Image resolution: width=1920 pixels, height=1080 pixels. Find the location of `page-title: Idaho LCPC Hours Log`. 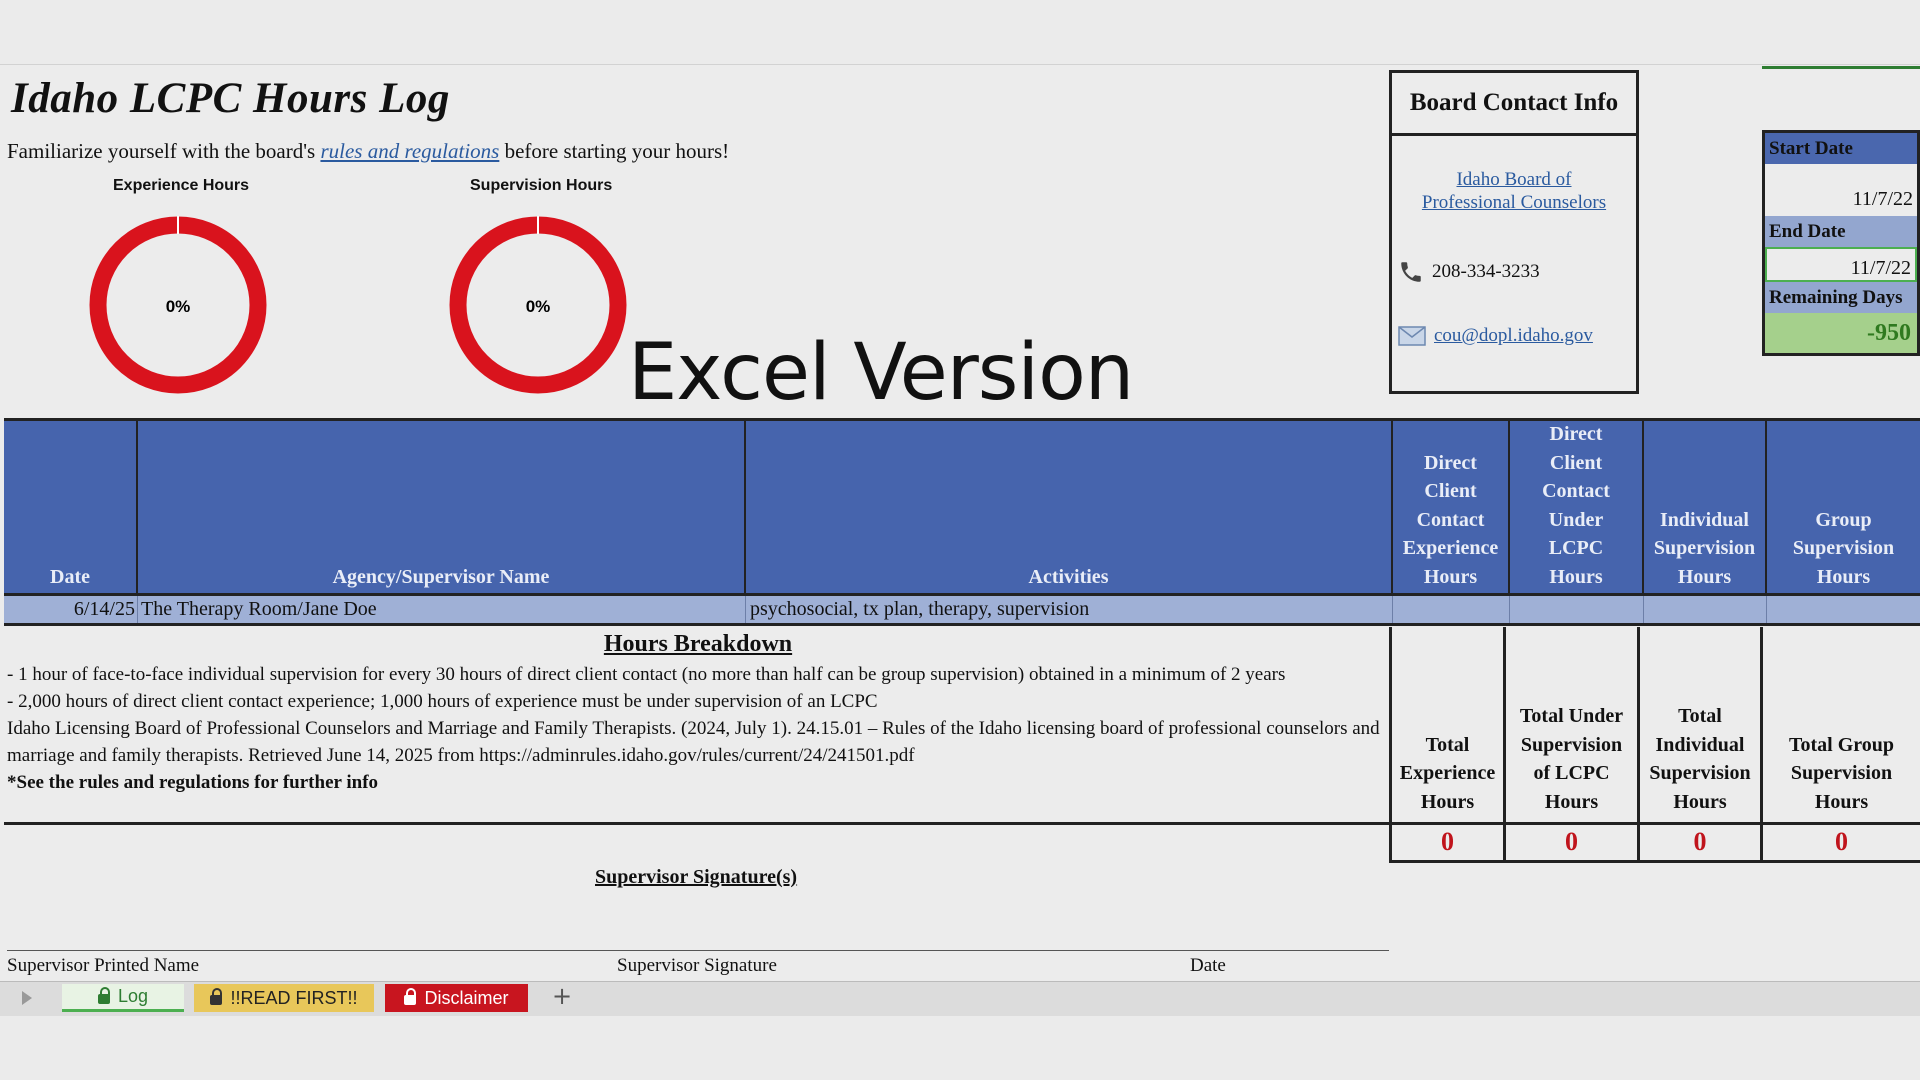

page-title: Idaho LCPC Hours Log is located at coordinates (230, 98).